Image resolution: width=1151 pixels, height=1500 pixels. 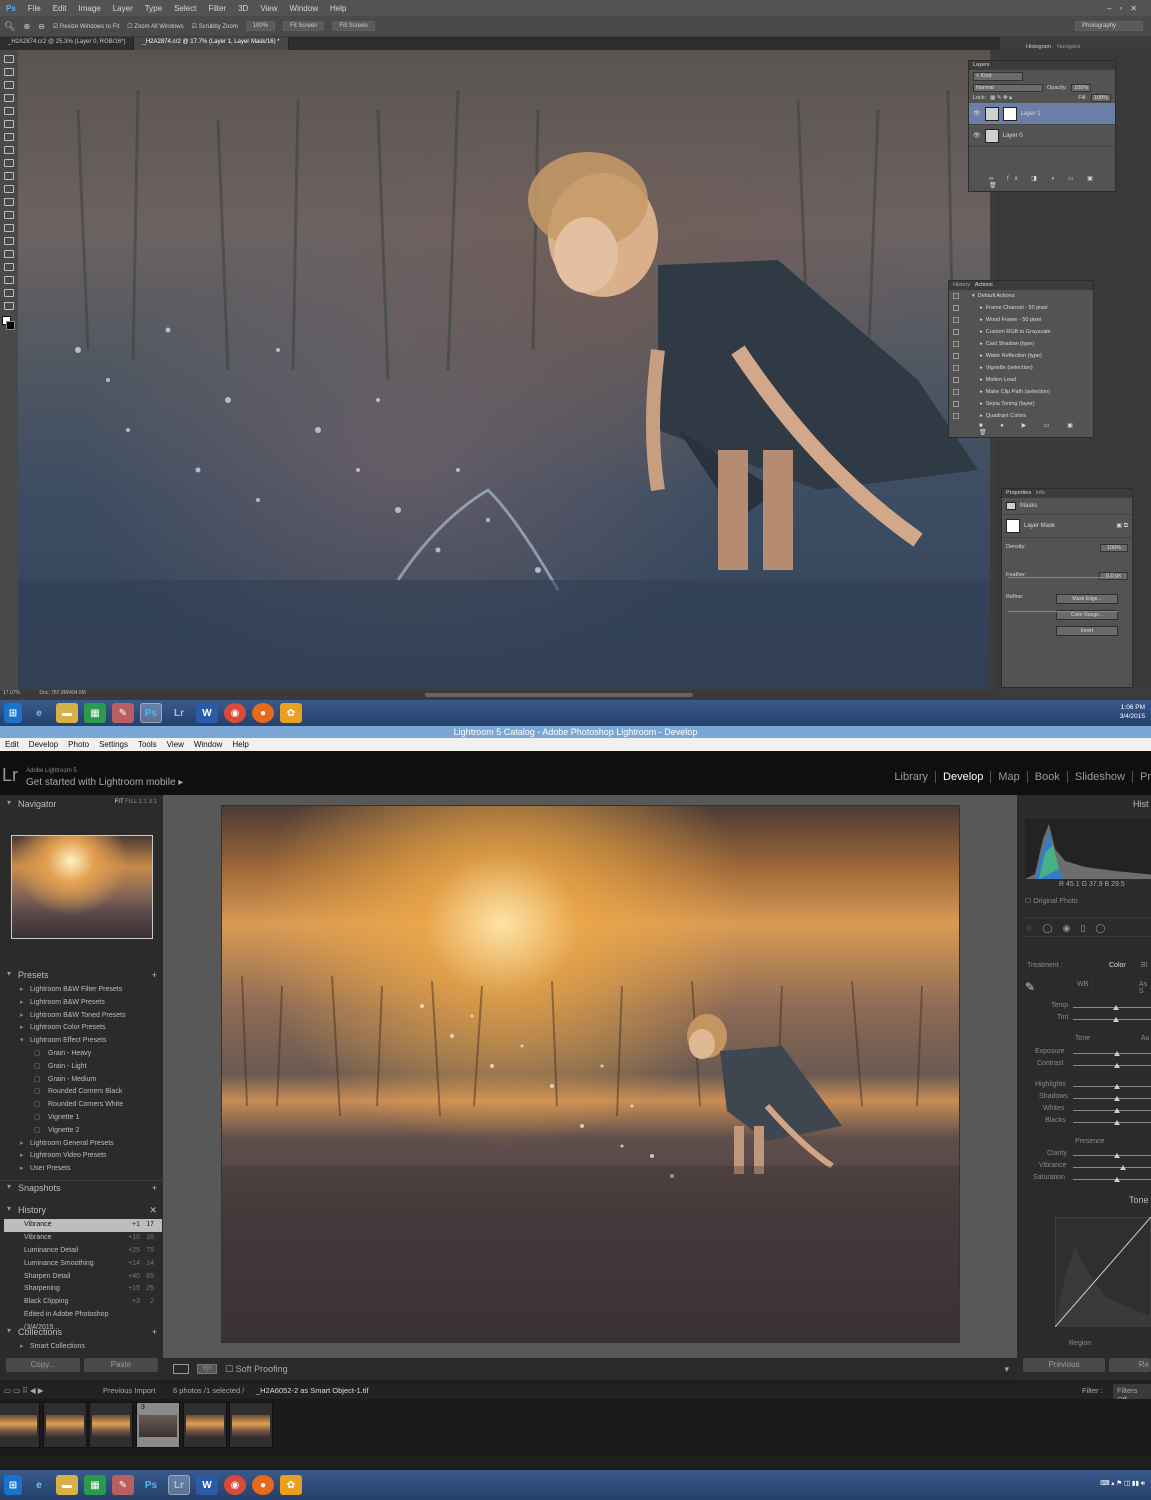 What do you see at coordinates (268, 8) in the screenshot?
I see `ps-menu-view: View` at bounding box center [268, 8].